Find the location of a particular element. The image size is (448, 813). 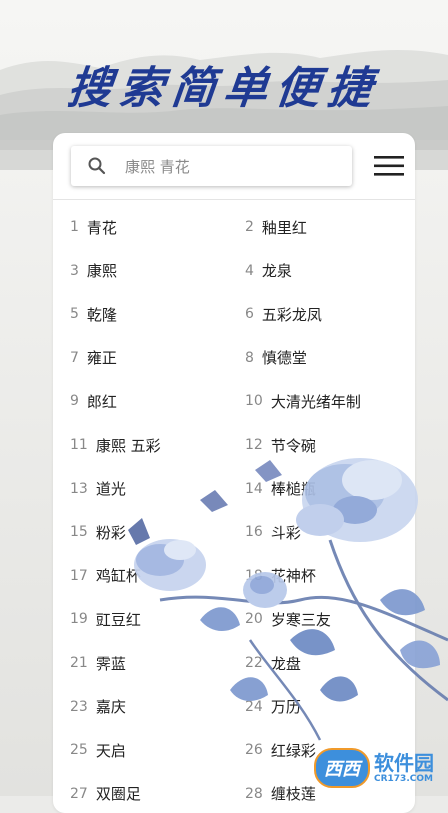

search-term-label: 红绿彩 is located at coordinates (293, 750).